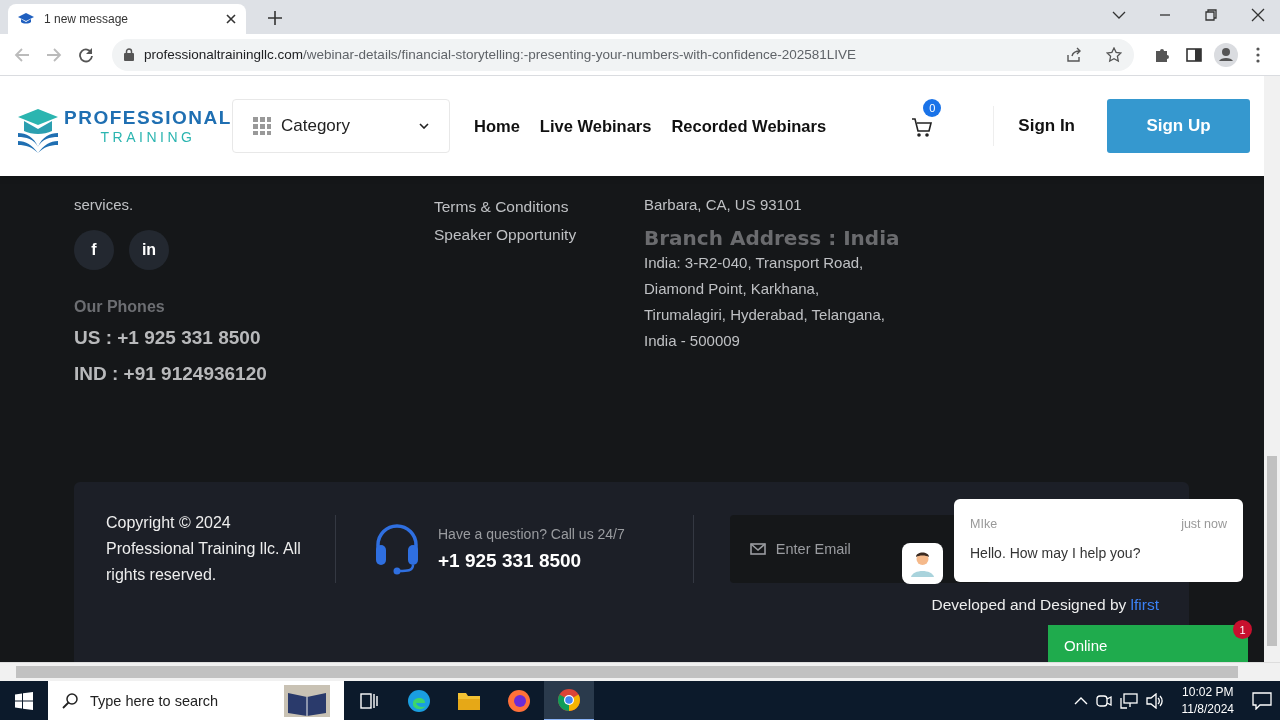 This screenshot has width=1280, height=720. What do you see at coordinates (1207, 692) in the screenshot?
I see `clock-time: 10:02 PM` at bounding box center [1207, 692].